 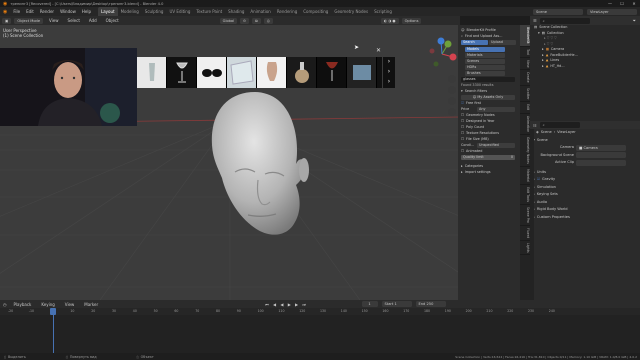 I want to click on sidebar-tab-animation: Animation, so click(x=525, y=124).